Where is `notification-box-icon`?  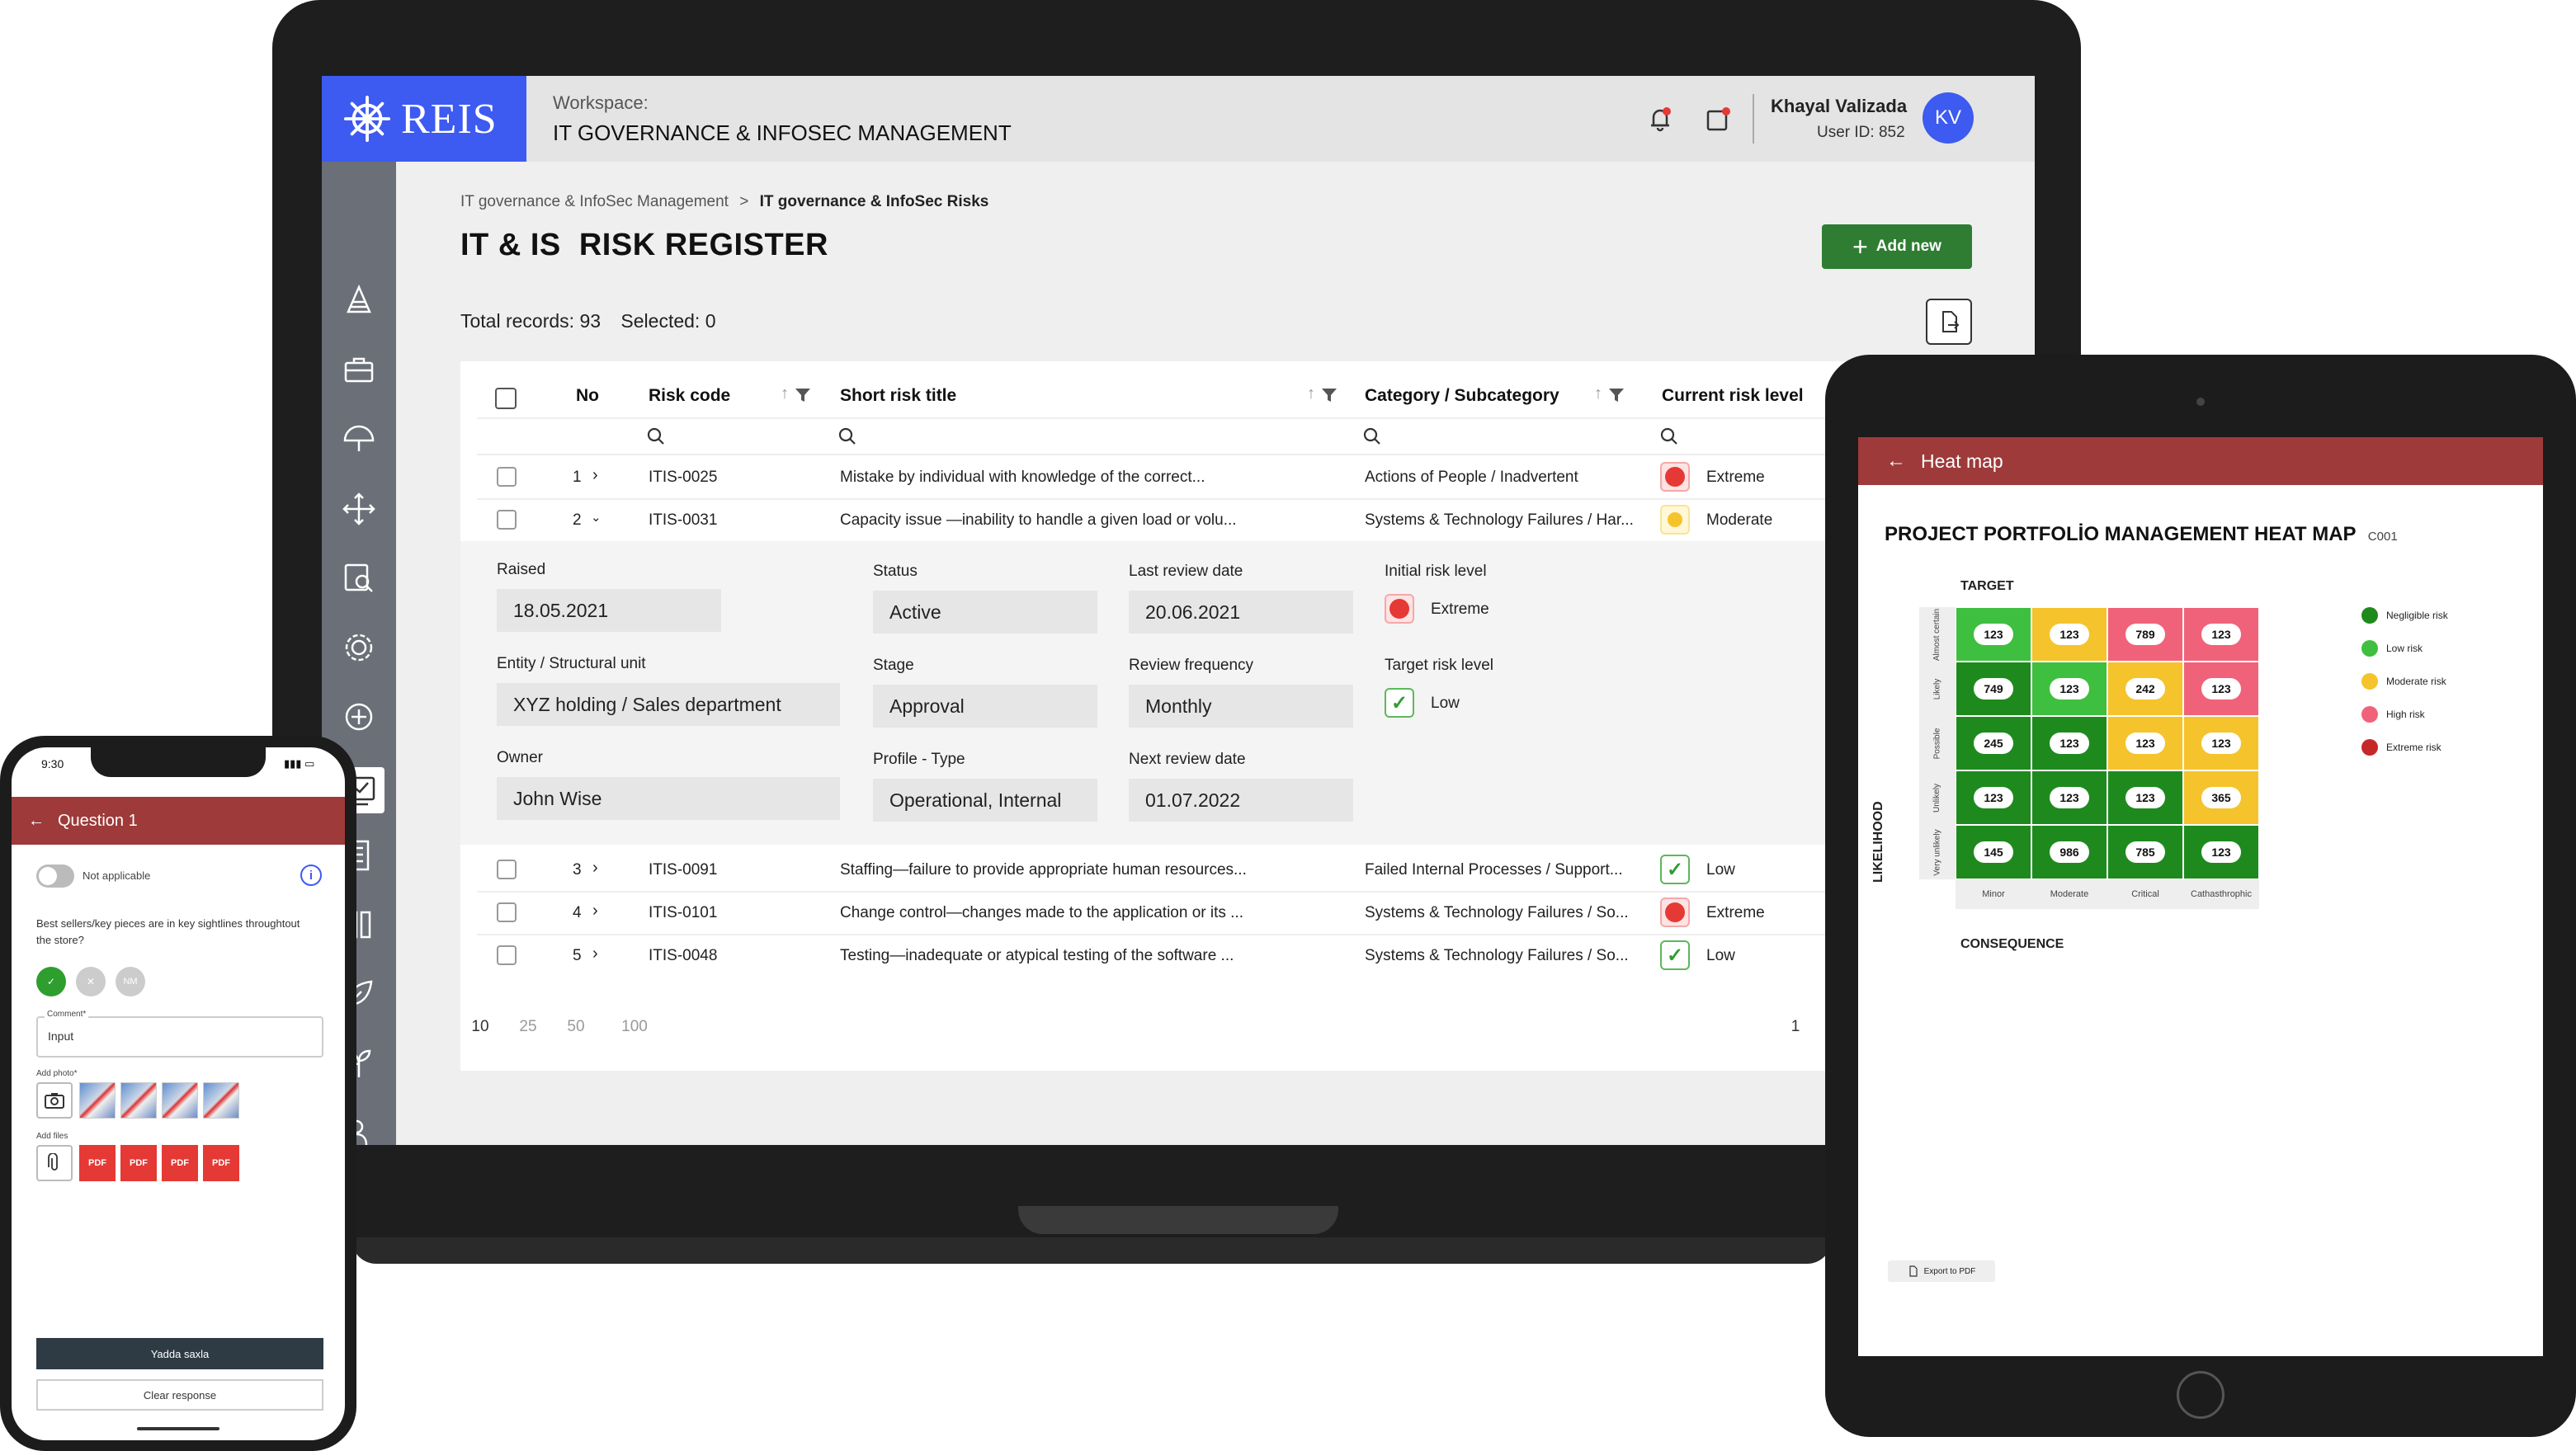
notification-box-icon is located at coordinates (1718, 119).